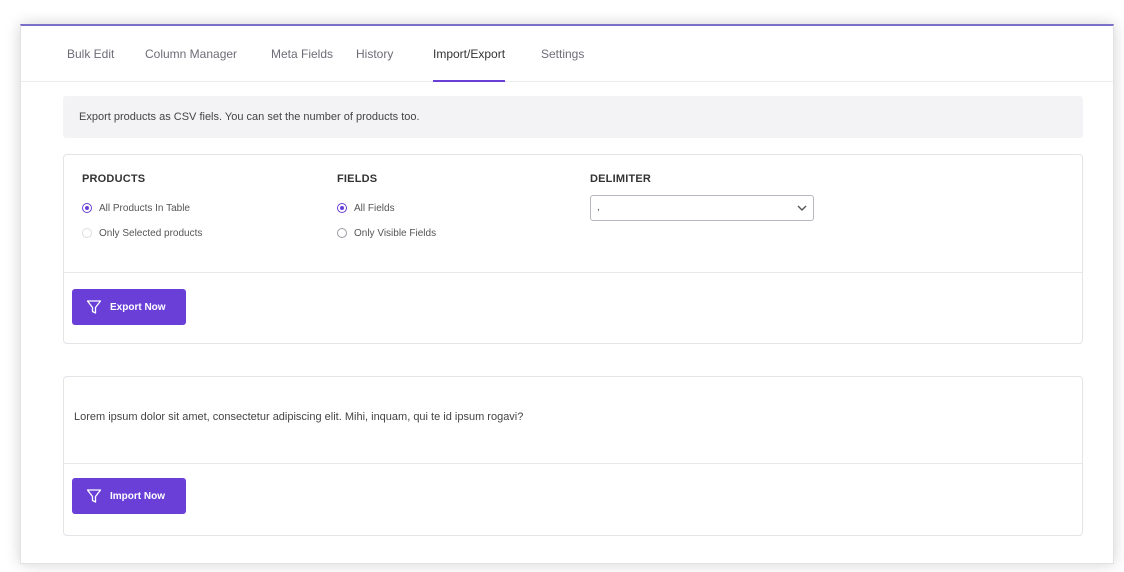  I want to click on tab-column-manager: Column Manager, so click(191, 54).